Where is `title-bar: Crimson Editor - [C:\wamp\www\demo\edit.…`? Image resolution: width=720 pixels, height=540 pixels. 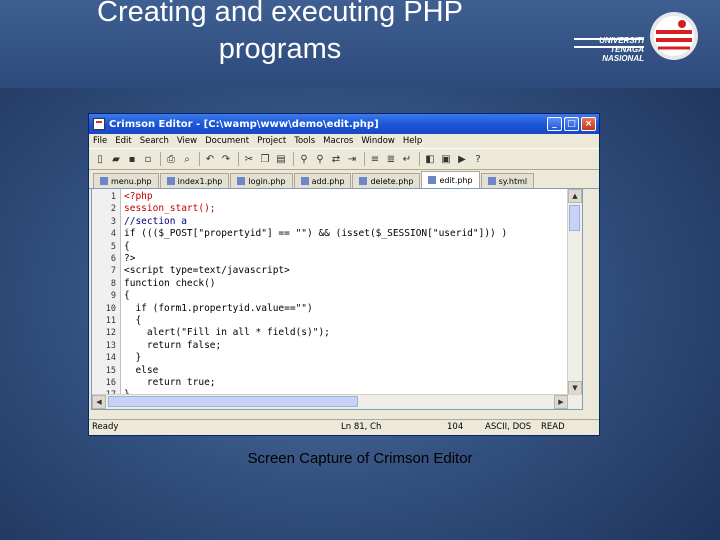
title-bar: Crimson Editor - [C:\wamp\www\demo\edit.… is located at coordinates (344, 124).